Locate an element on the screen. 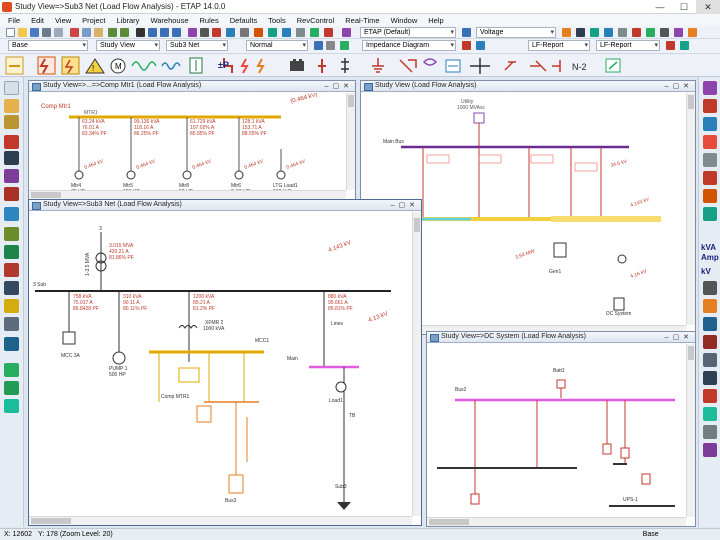 This screenshot has width=720, height=540. loading-select: Normal is located at coordinates (277, 45).